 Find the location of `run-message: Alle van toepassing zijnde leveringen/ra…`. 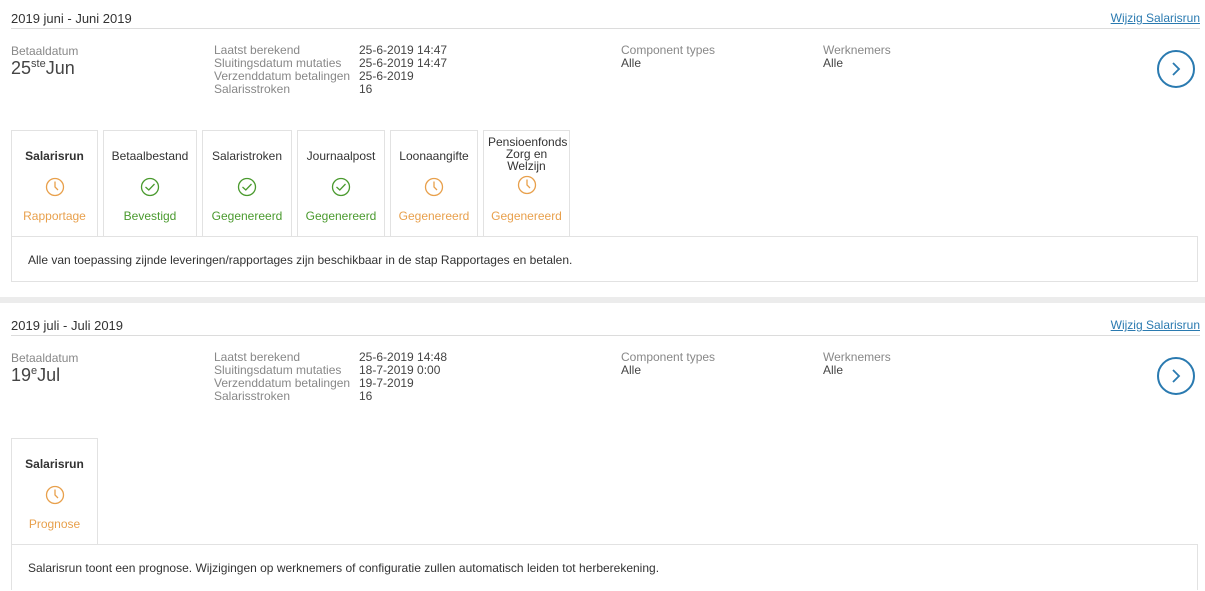

run-message: Alle van toepassing zijnde leveringen/ra… is located at coordinates (604, 259).